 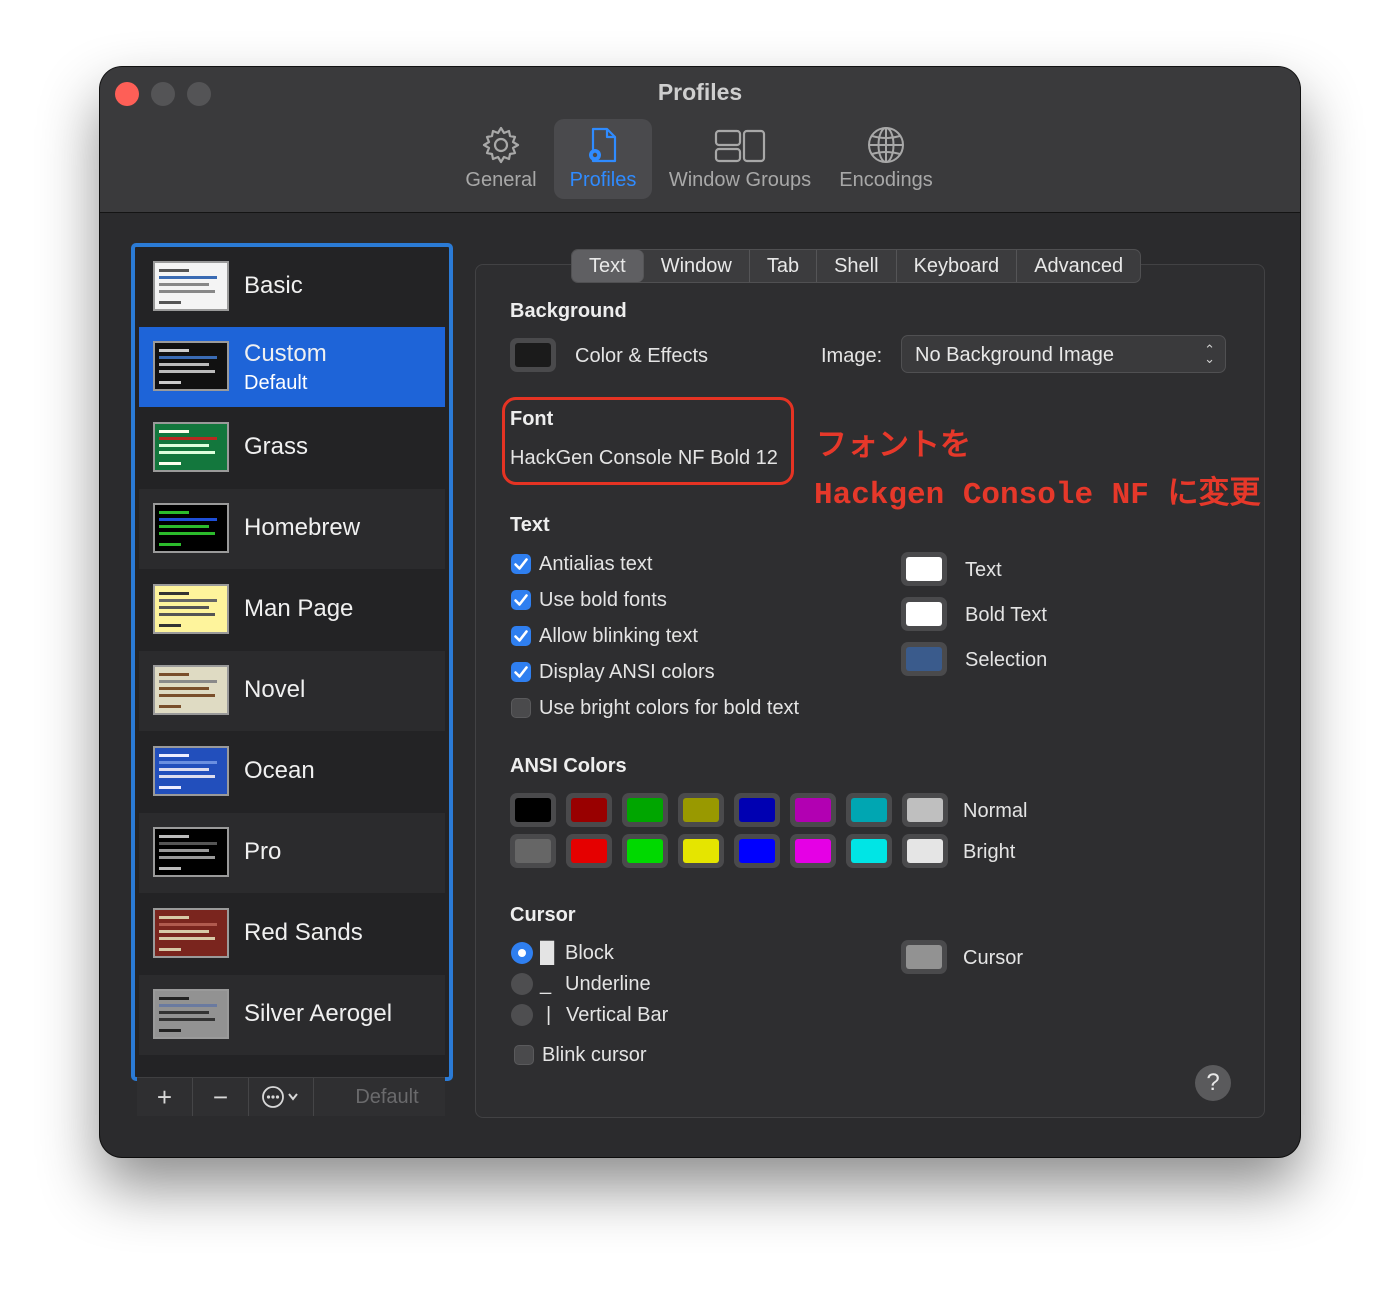 What do you see at coordinates (644, 458) in the screenshot?
I see `font-value: HackGen Console NF Bold 12` at bounding box center [644, 458].